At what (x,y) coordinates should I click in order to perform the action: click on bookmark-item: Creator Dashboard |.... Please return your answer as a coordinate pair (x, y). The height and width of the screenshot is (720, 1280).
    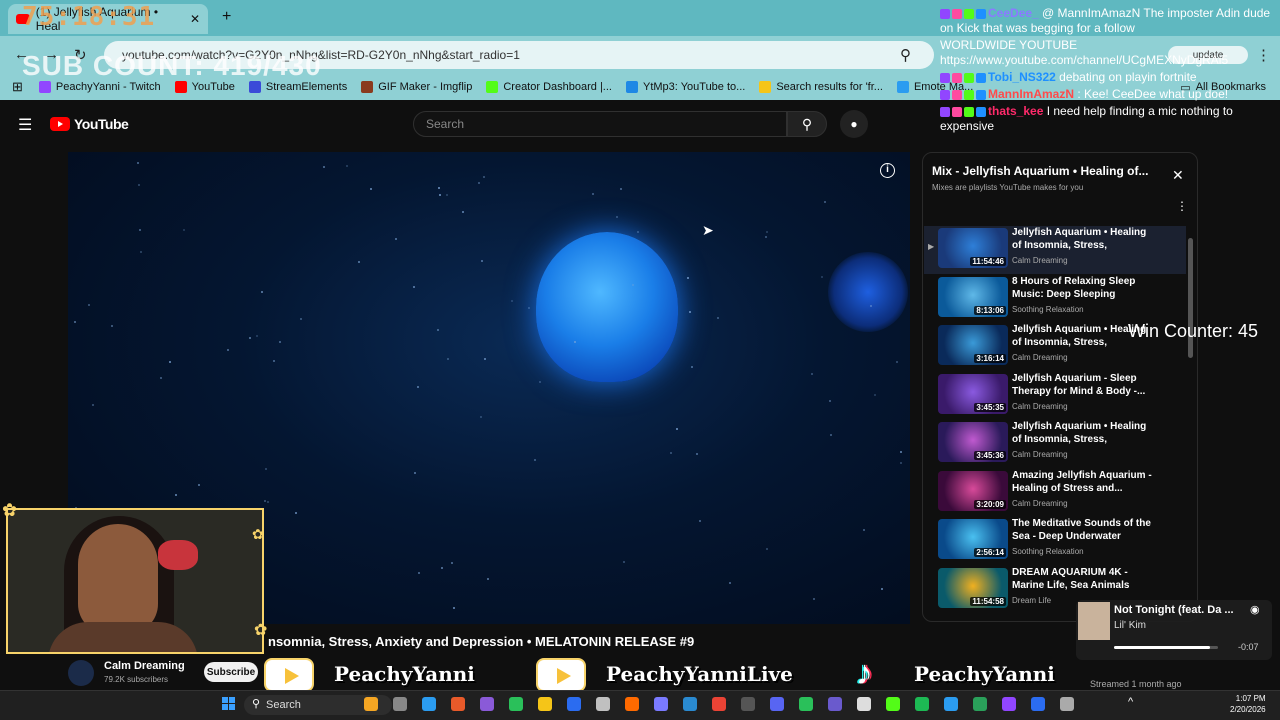
    Looking at the image, I should click on (549, 87).